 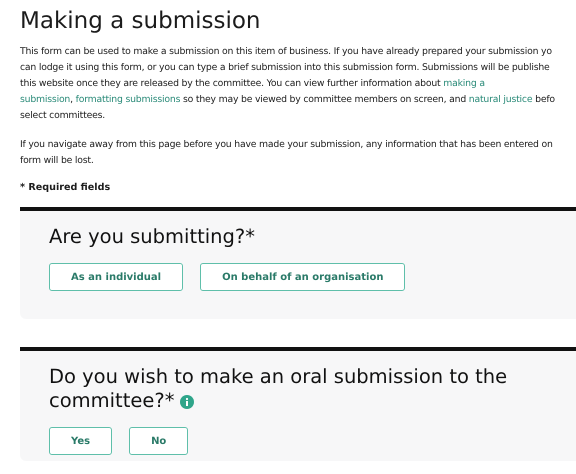 What do you see at coordinates (66, 187) in the screenshot?
I see `required-fields-note: * Required fields` at bounding box center [66, 187].